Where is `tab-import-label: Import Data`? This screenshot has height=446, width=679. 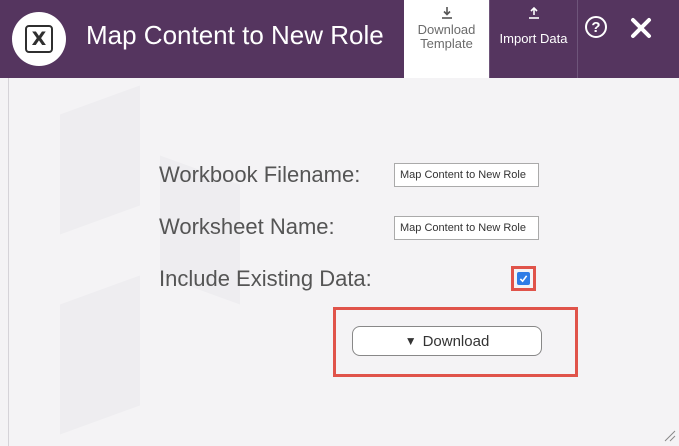 tab-import-label: Import Data is located at coordinates (533, 38).